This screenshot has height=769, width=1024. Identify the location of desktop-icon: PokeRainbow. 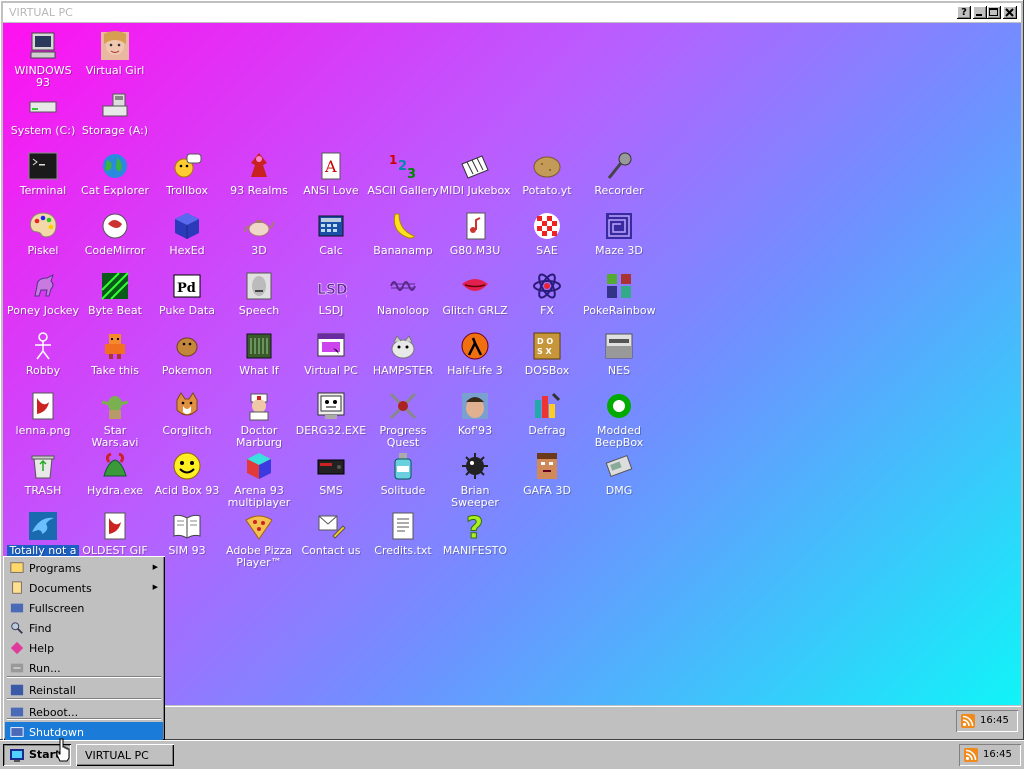
(619, 297).